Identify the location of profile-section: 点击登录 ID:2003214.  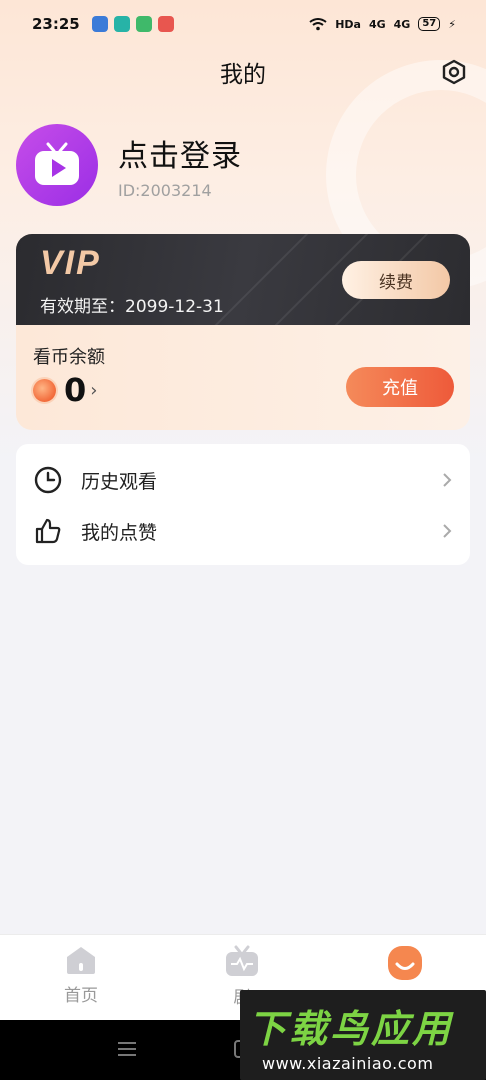
(129, 165).